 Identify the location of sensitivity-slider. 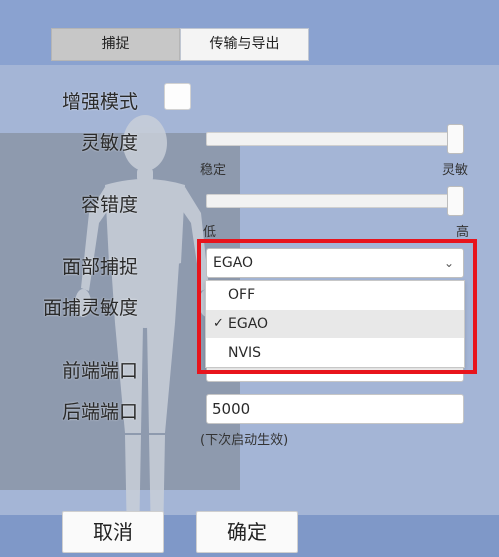
(333, 139).